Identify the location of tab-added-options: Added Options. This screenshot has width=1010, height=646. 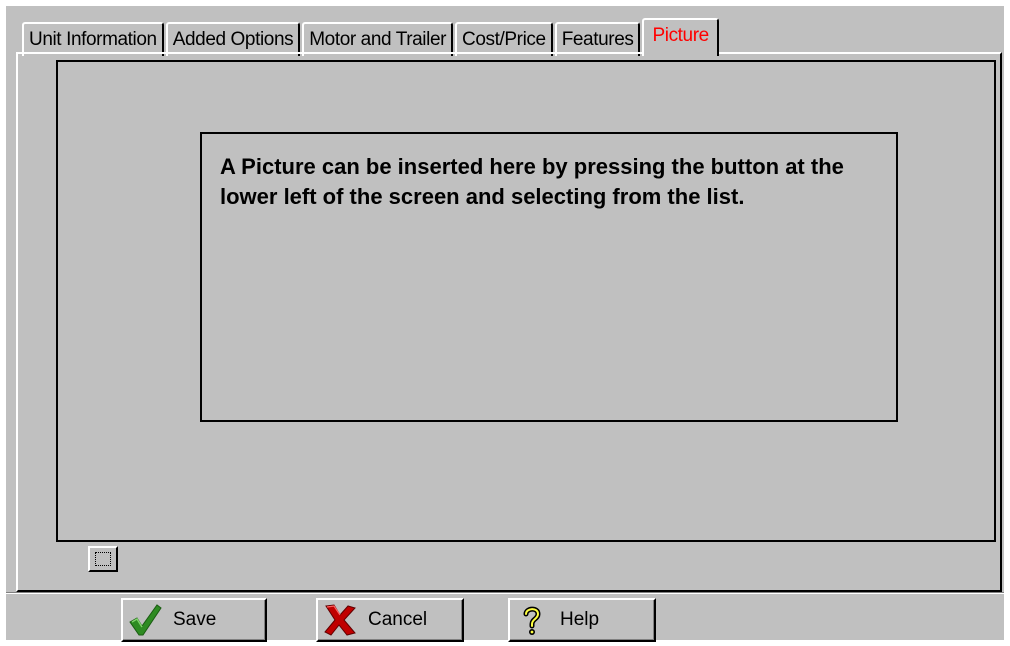
(233, 39).